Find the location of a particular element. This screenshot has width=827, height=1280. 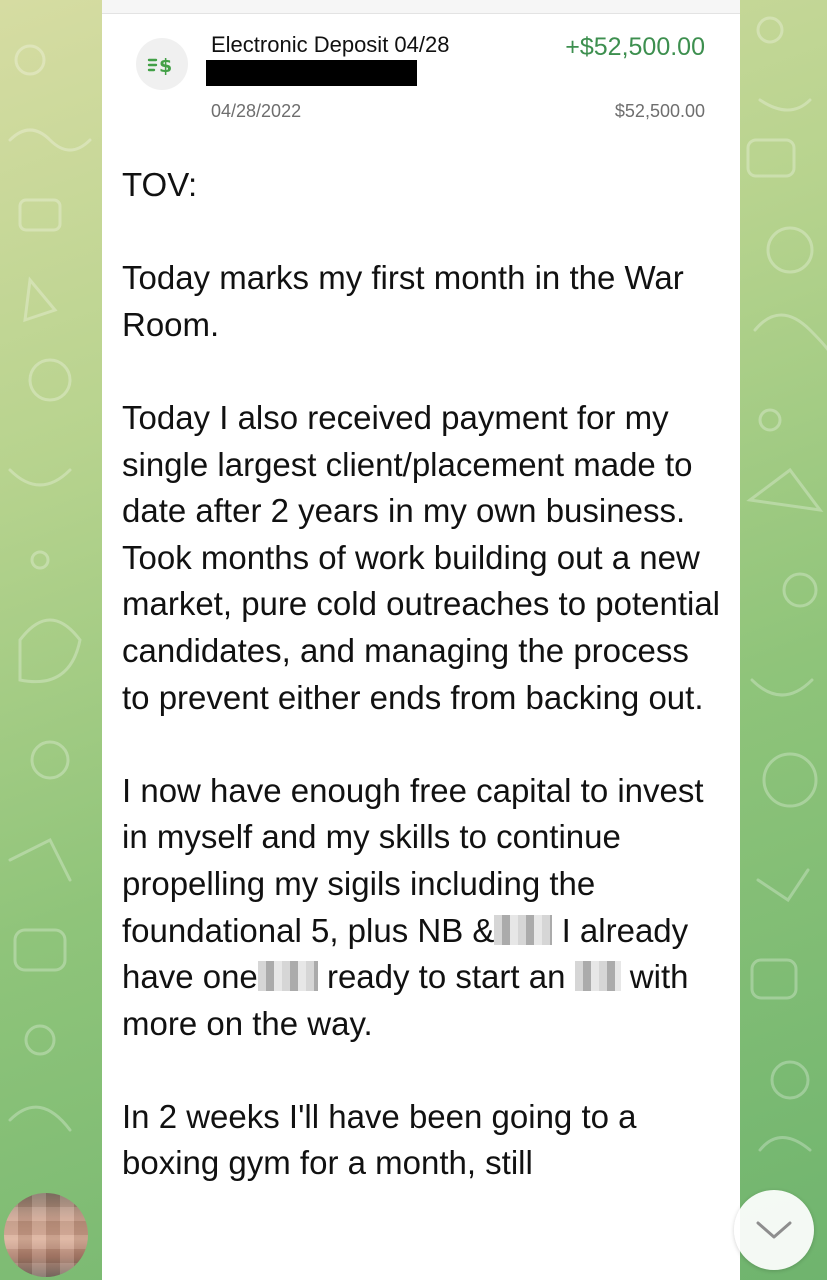

transaction-date: 04/28/2022 is located at coordinates (256, 111).